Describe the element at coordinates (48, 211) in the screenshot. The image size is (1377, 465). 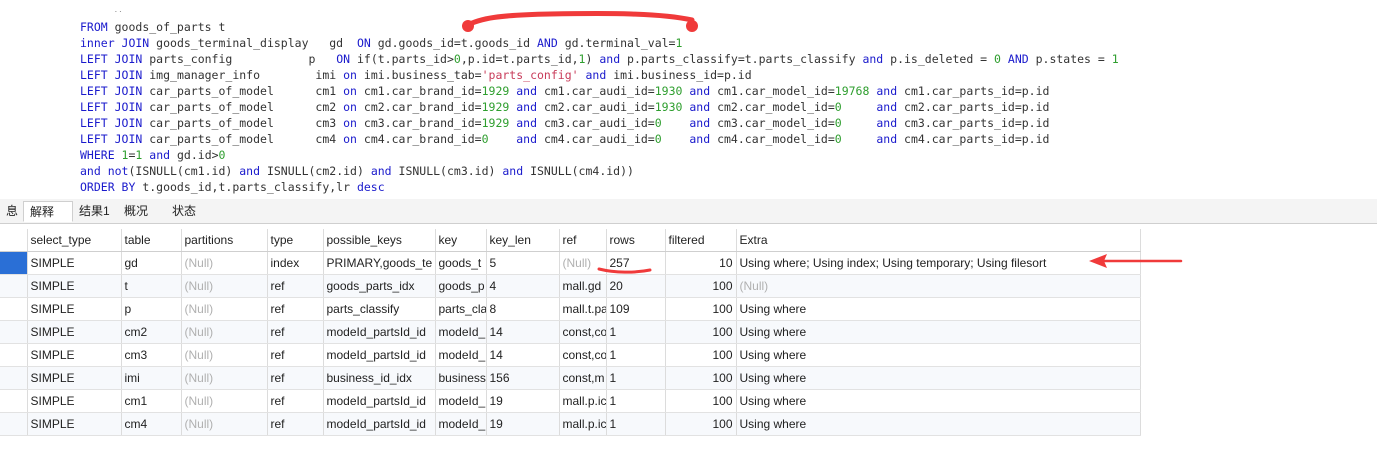
I see `tab-1: 解释` at that location.